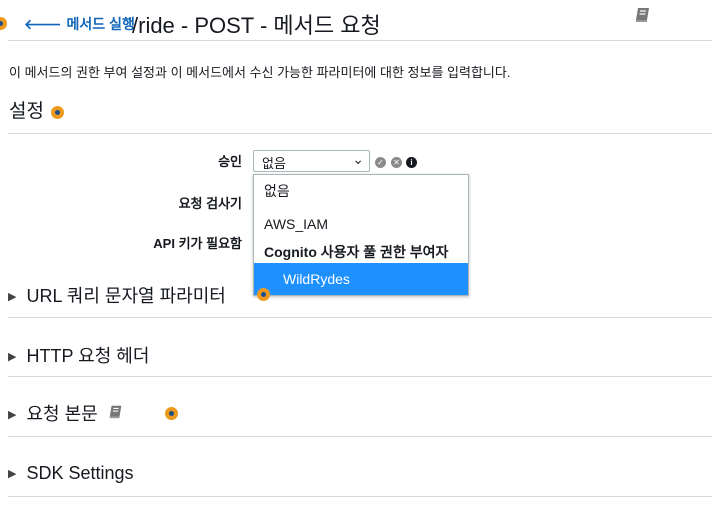  I want to click on request-validator-label: 요청 검사기, so click(210, 203).